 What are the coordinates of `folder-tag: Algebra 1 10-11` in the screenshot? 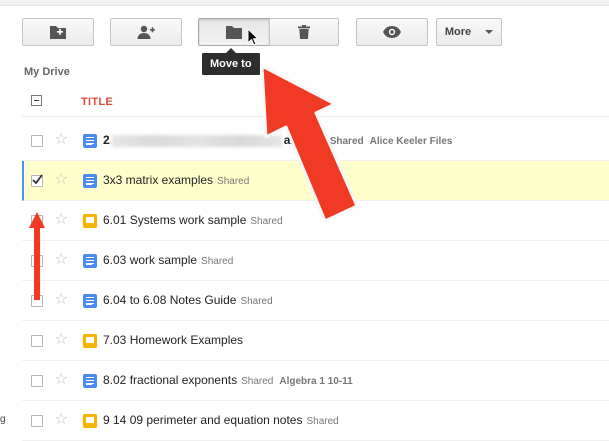 It's located at (315, 381).